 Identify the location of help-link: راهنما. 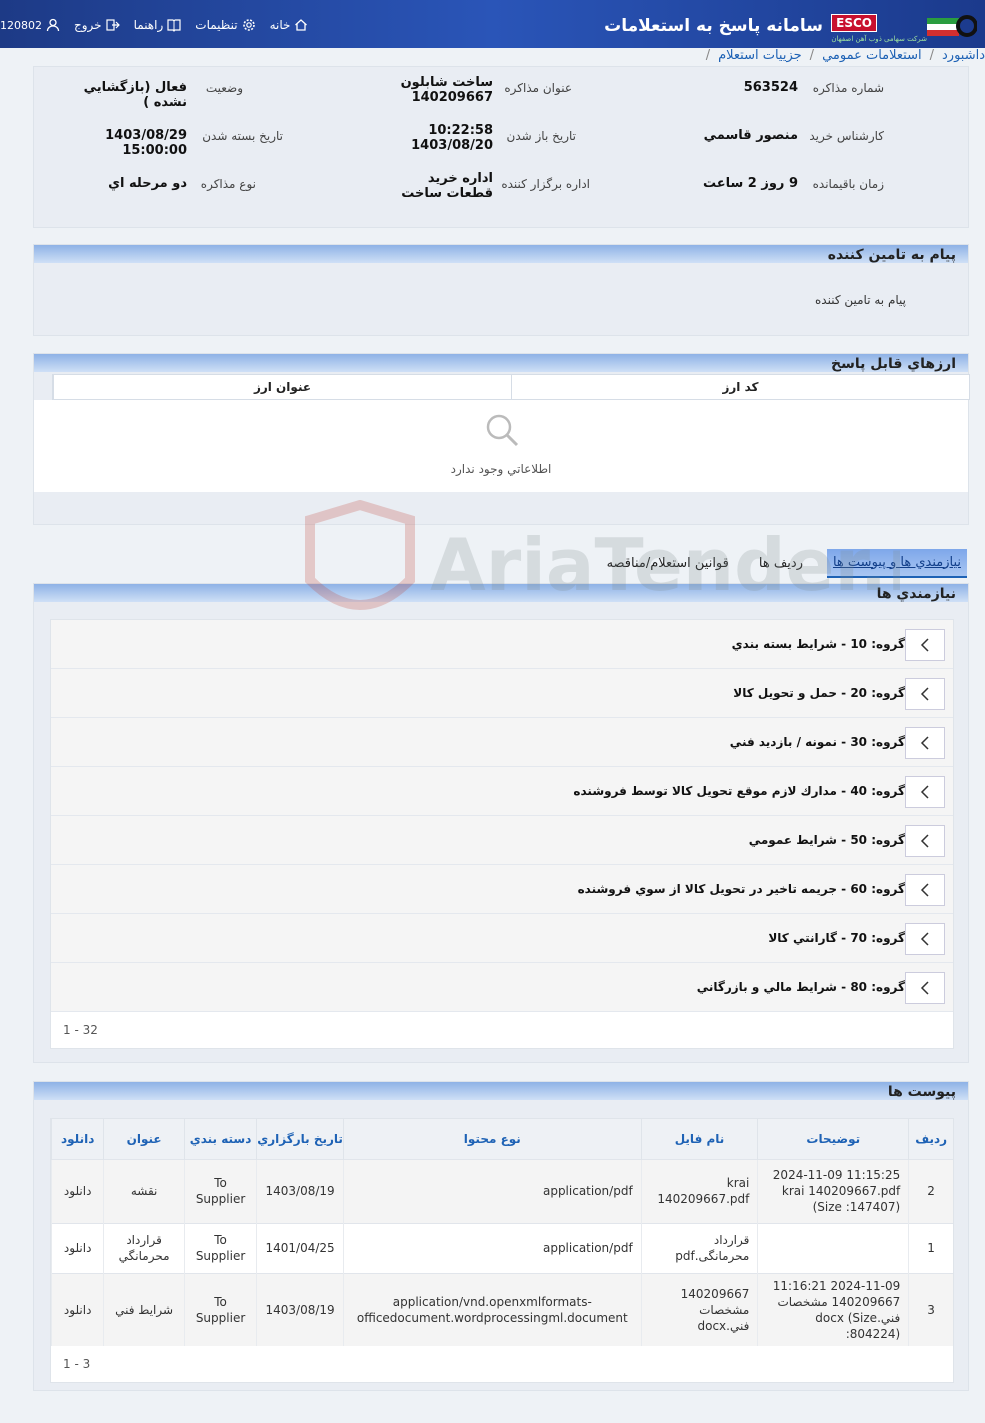
(158, 25).